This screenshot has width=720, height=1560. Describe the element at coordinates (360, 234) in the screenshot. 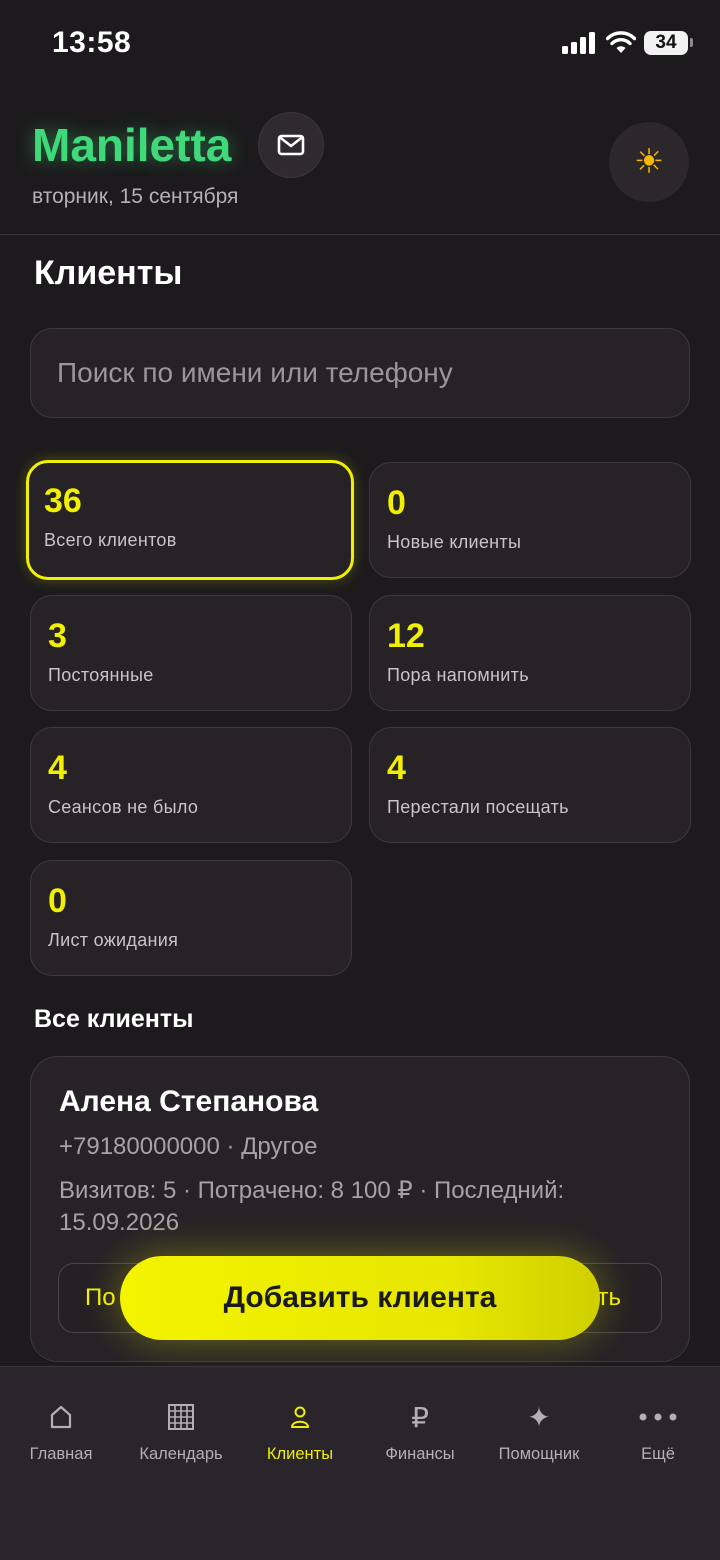

I see `header-divider` at that location.